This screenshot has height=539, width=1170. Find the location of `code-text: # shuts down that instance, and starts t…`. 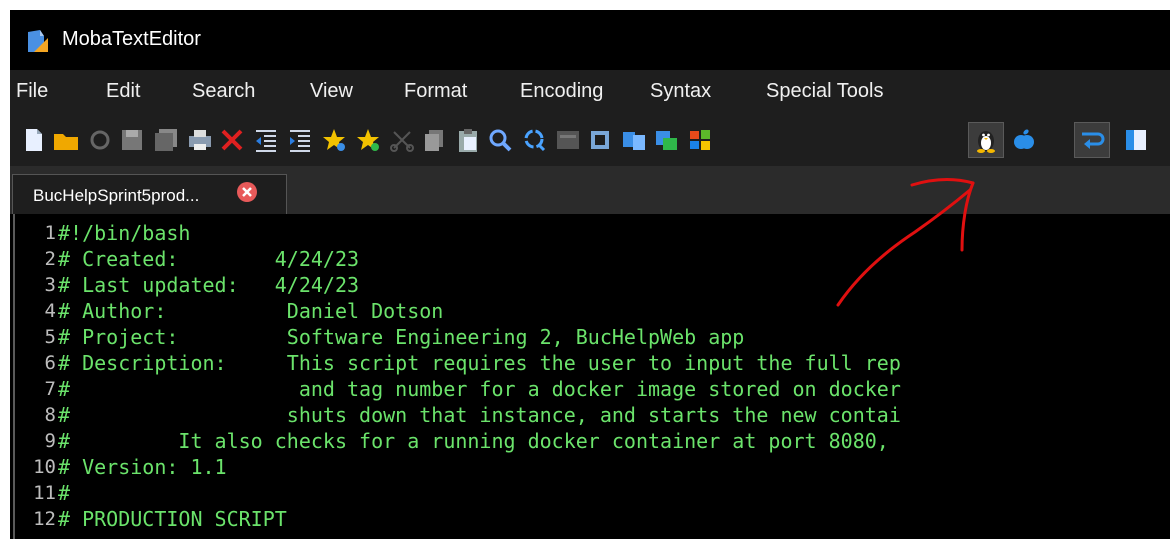

code-text: # shuts down that instance, and starts t… is located at coordinates (479, 415).